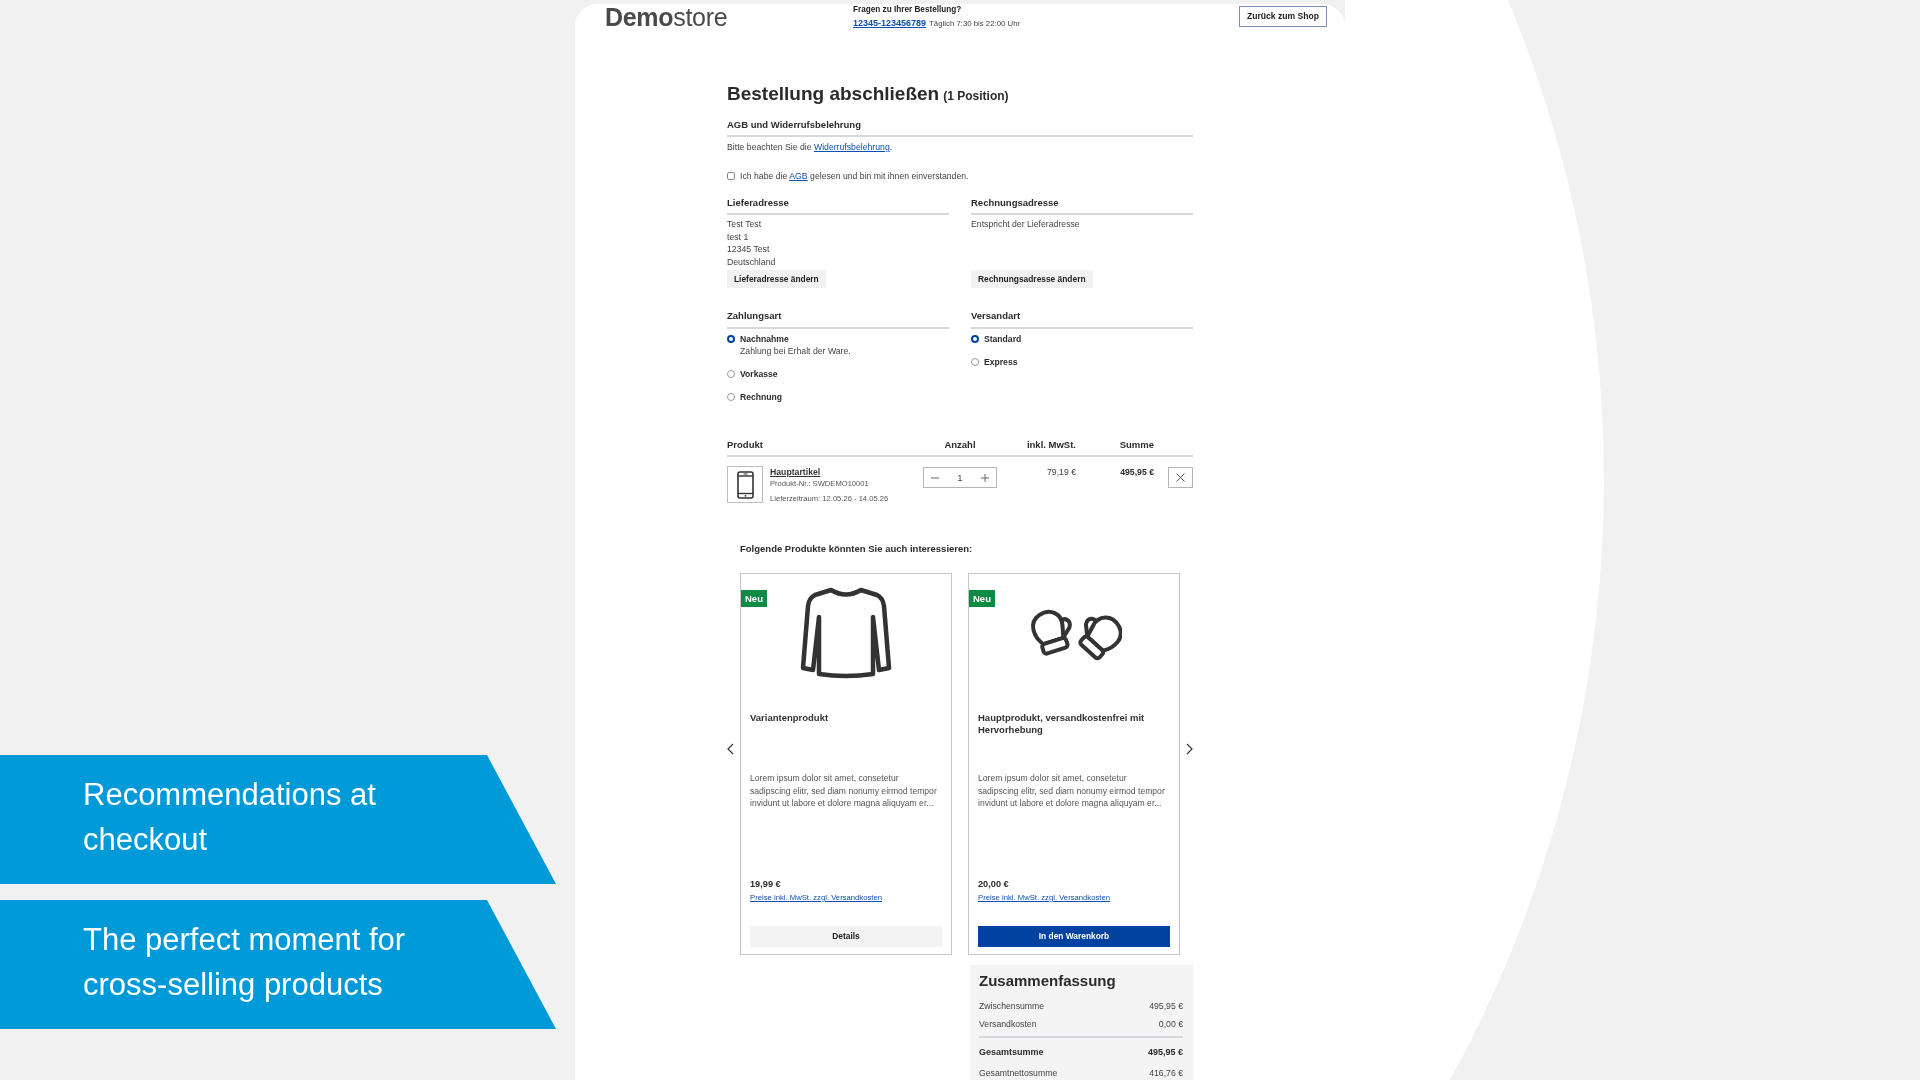 The image size is (1920, 1080). What do you see at coordinates (1001, 362) in the screenshot?
I see `option-label: Express` at bounding box center [1001, 362].